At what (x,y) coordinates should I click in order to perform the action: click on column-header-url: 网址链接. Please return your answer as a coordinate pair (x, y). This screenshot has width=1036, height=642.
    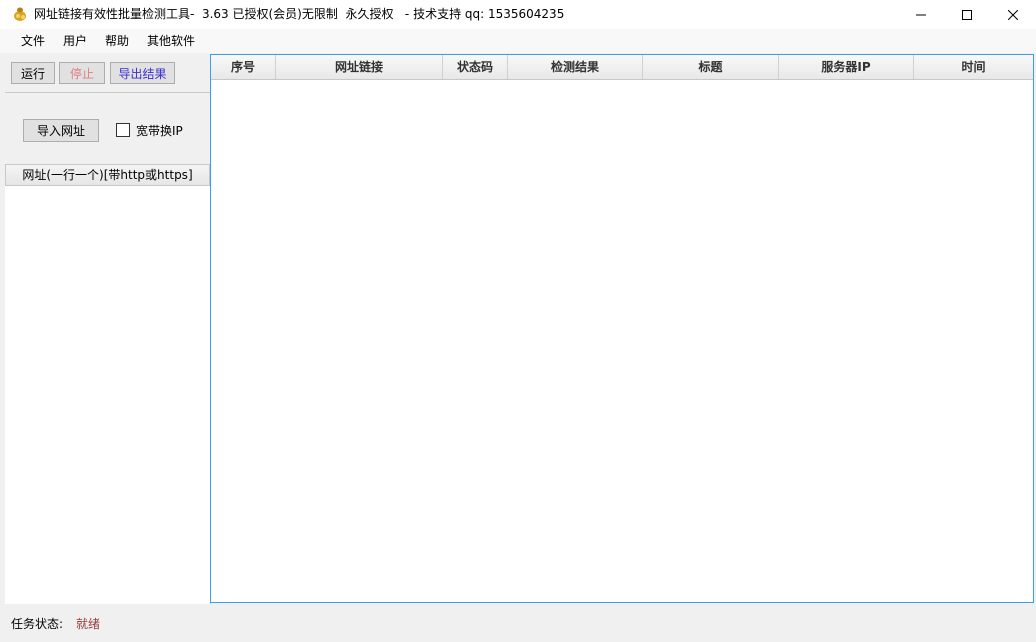
    Looking at the image, I should click on (359, 67).